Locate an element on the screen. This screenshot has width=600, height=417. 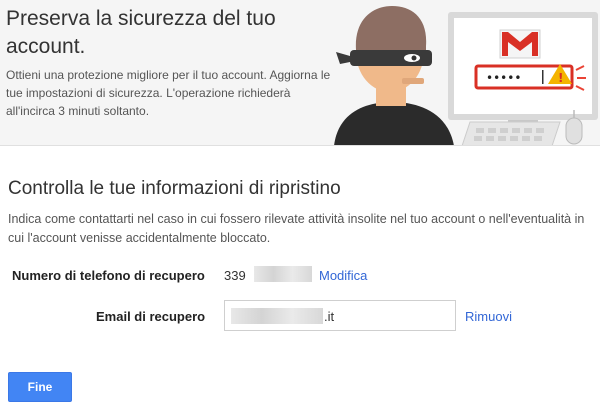
gmail-icon is located at coordinates (520, 44).